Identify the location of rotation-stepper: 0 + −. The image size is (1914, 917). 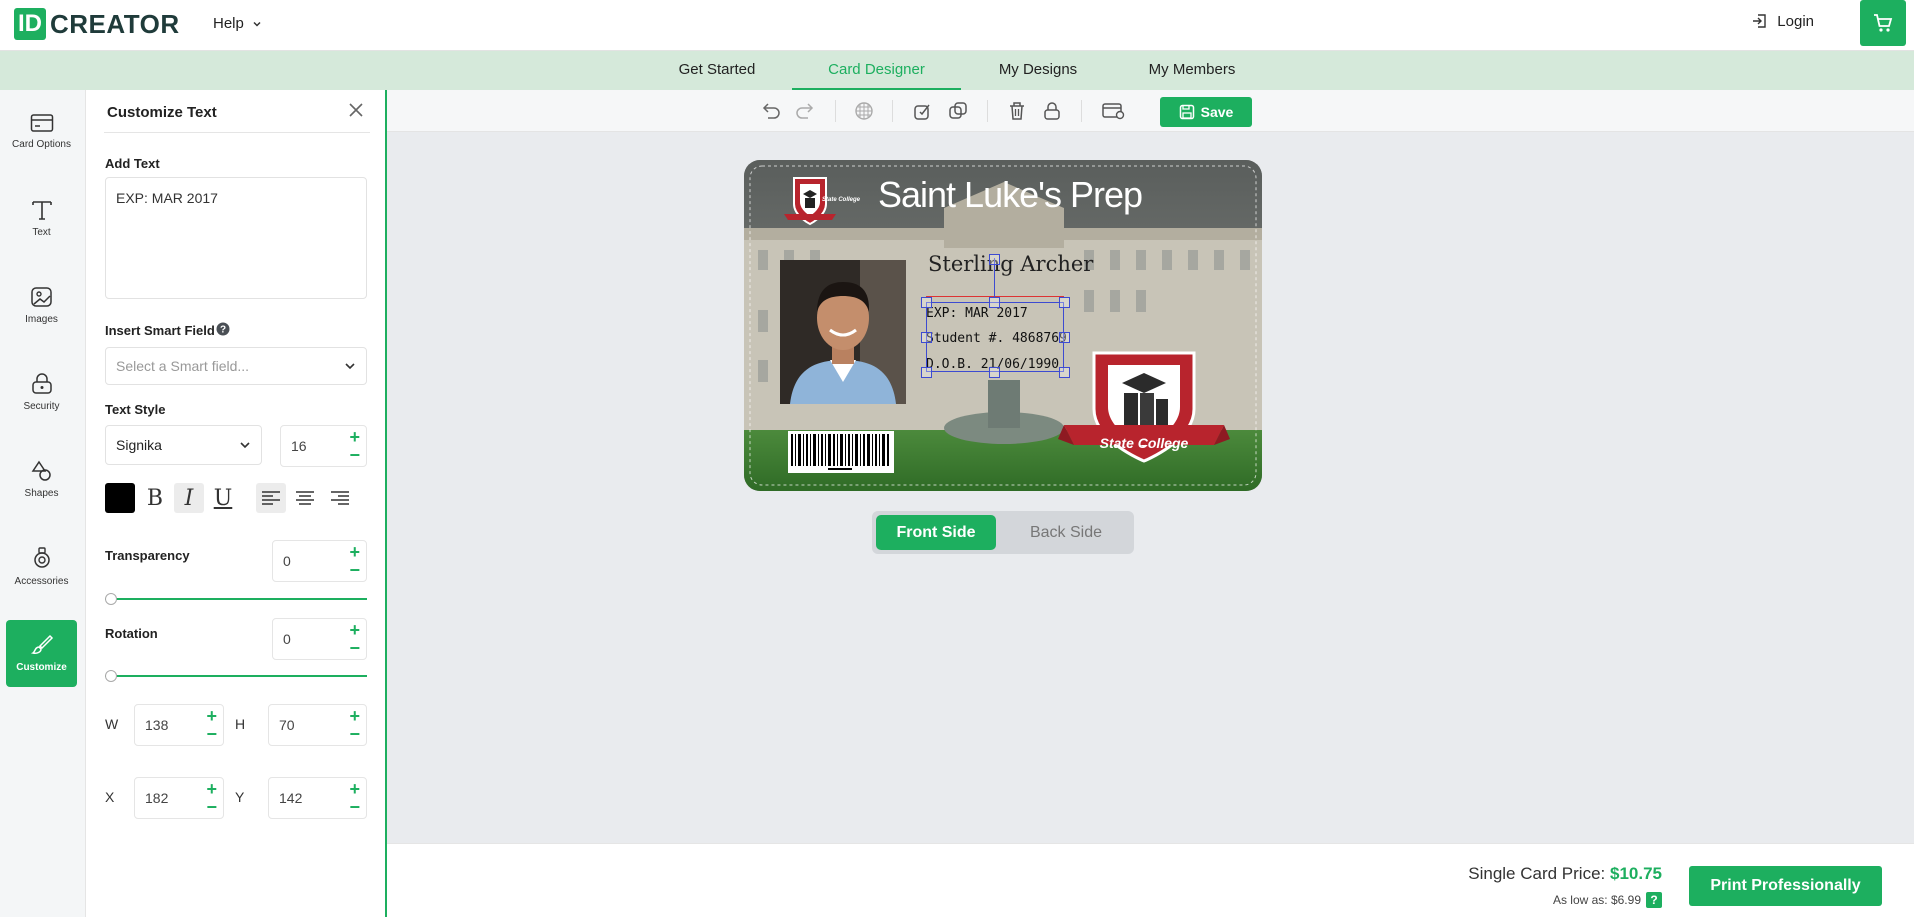
(319, 639).